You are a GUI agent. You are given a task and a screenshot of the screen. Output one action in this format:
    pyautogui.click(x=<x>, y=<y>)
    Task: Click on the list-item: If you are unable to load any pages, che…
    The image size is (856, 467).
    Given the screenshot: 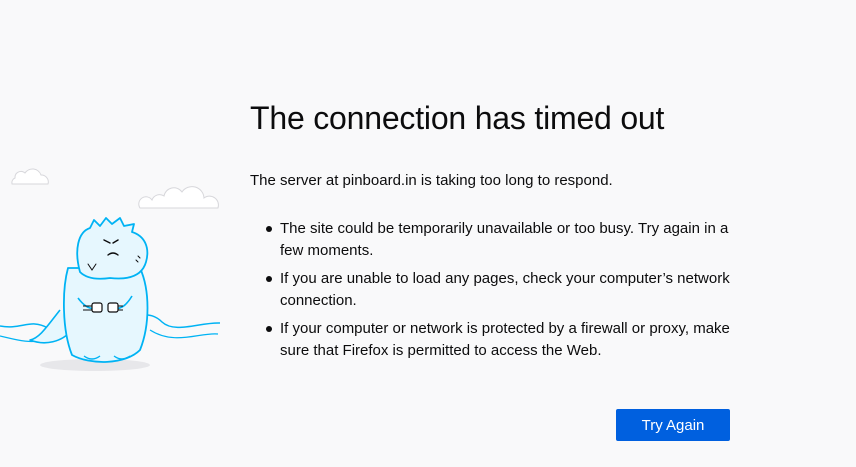 What is the action you would take?
    pyautogui.click(x=495, y=290)
    